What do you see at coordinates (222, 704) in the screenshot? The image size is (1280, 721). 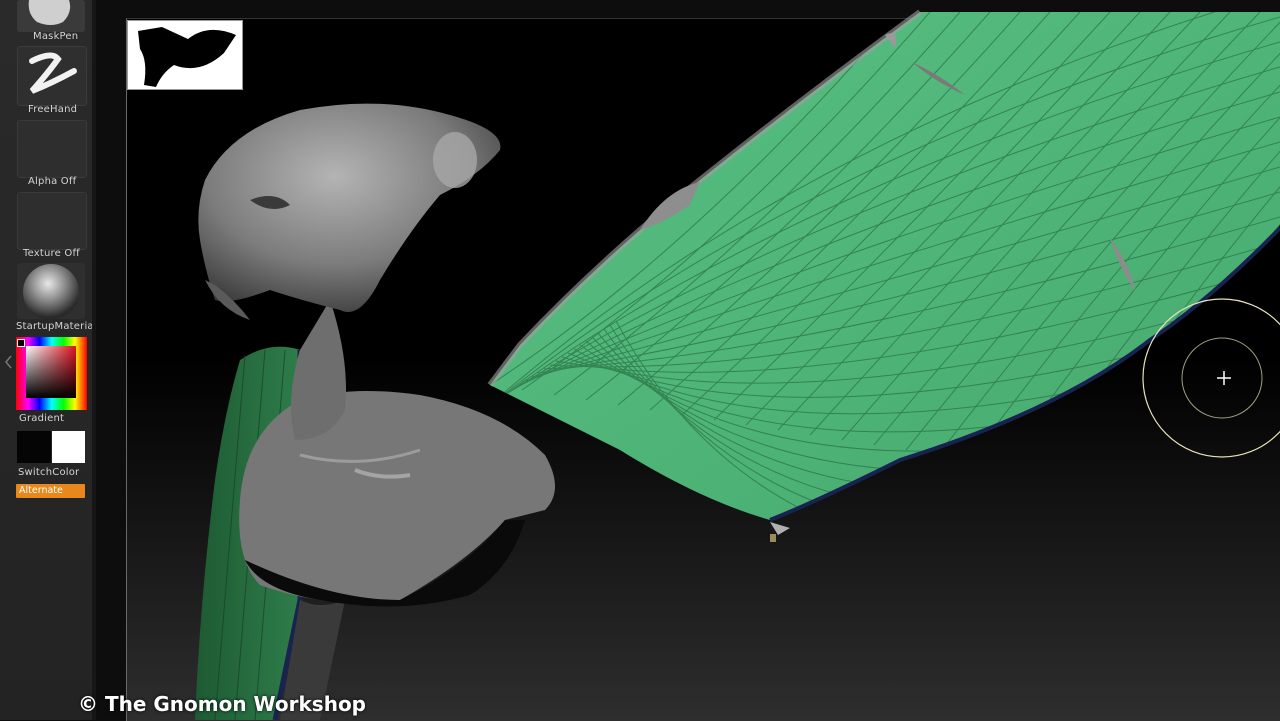 I see `watermark: © The Gnomon Workshop` at bounding box center [222, 704].